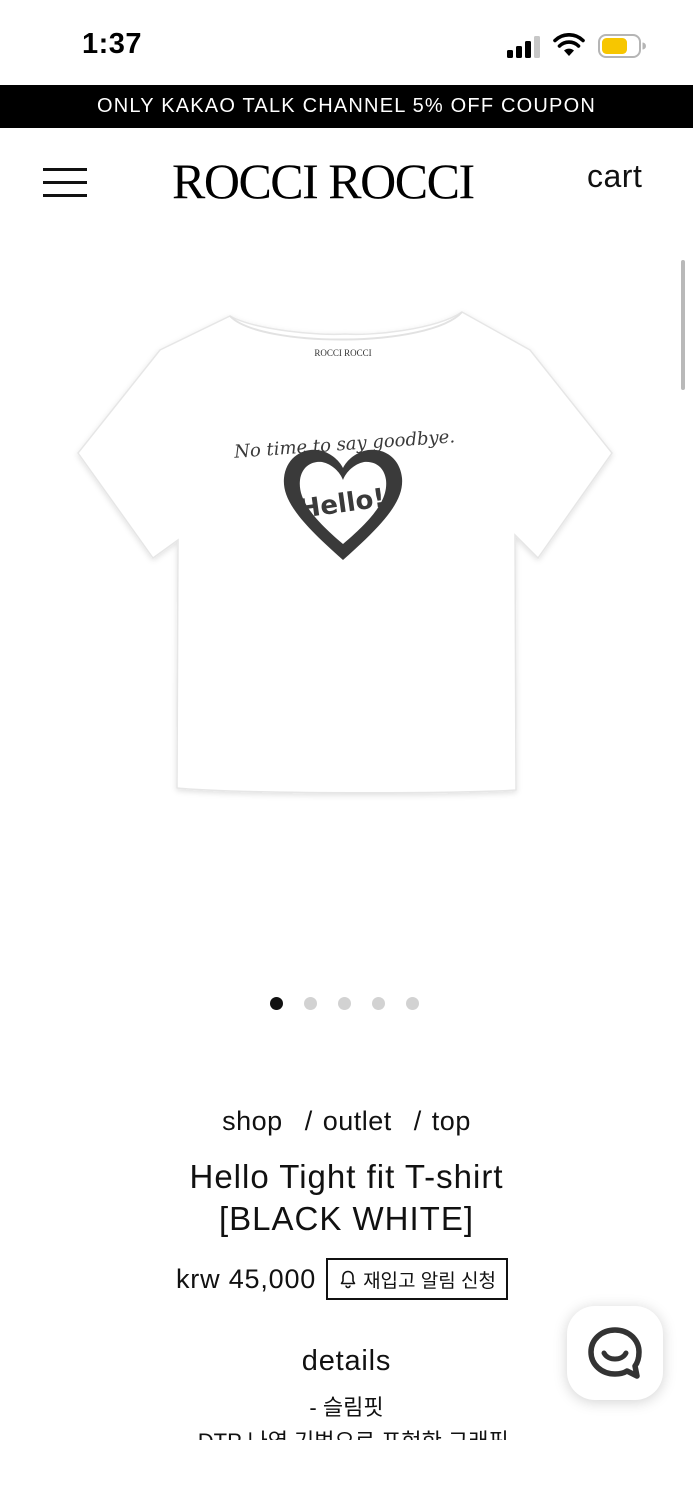 The height and width of the screenshot is (1500, 693). Describe the element at coordinates (112, 44) in the screenshot. I see `status-time: 1:37` at that location.